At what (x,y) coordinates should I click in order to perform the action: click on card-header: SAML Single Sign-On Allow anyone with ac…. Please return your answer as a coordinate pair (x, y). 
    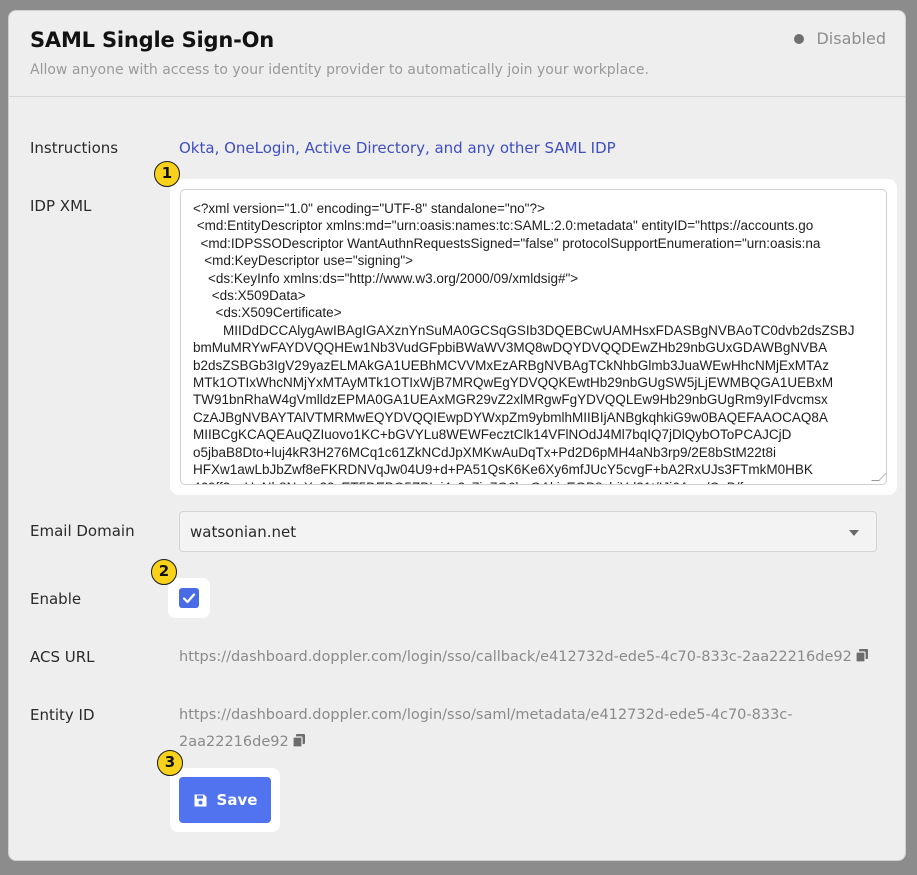
    Looking at the image, I should click on (457, 54).